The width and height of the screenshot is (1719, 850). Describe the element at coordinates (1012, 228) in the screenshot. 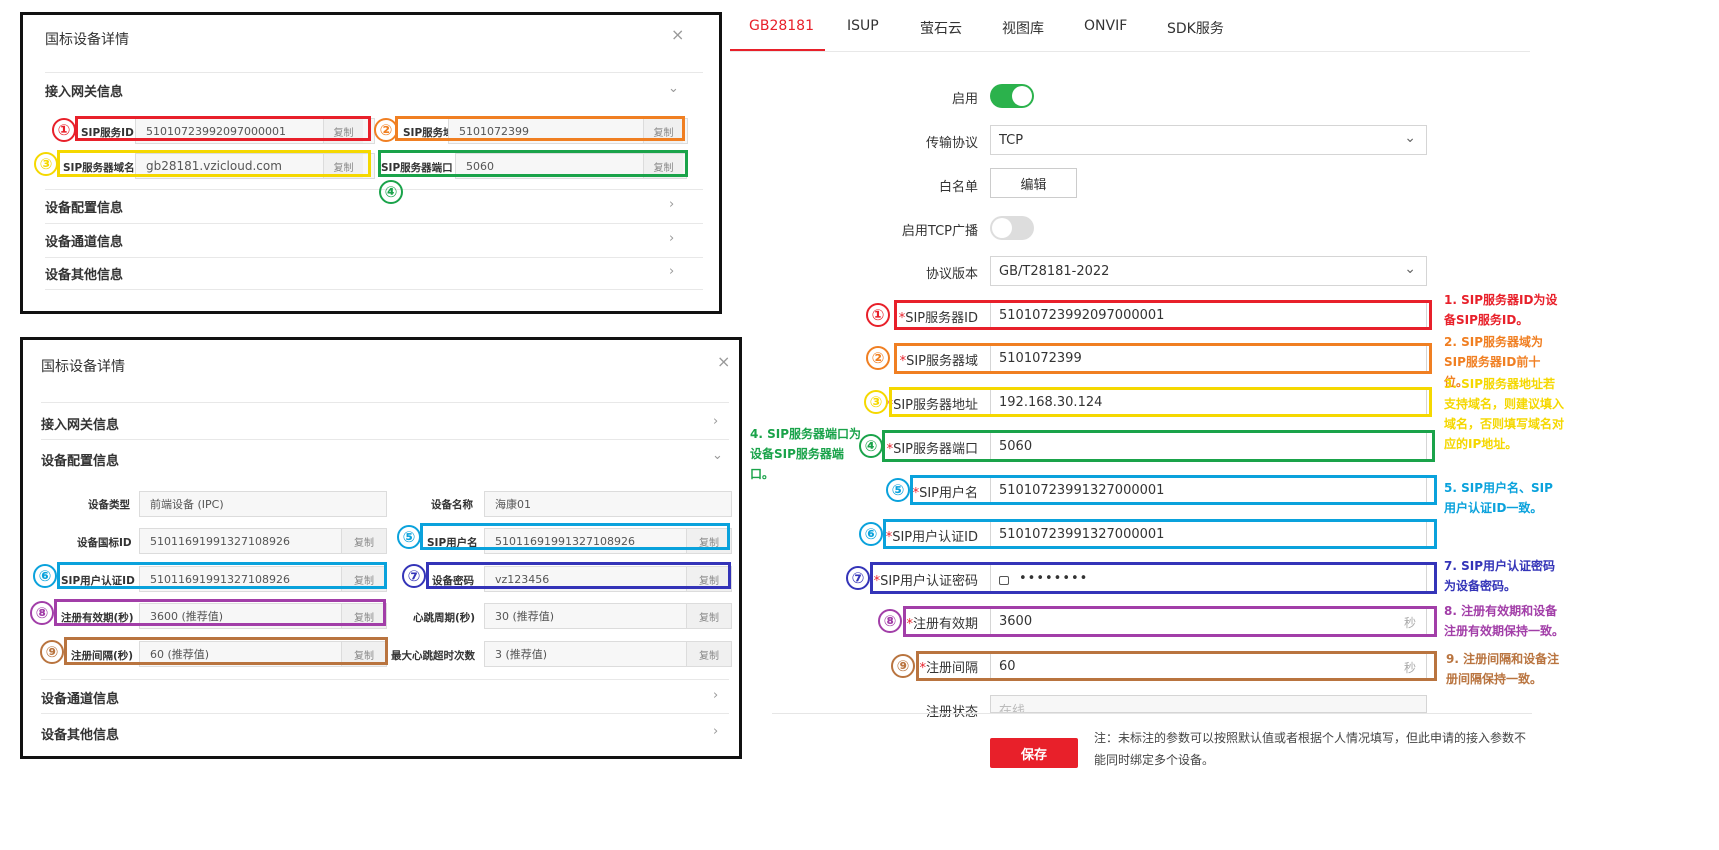

I see `tcp-broadcast-switch` at that location.